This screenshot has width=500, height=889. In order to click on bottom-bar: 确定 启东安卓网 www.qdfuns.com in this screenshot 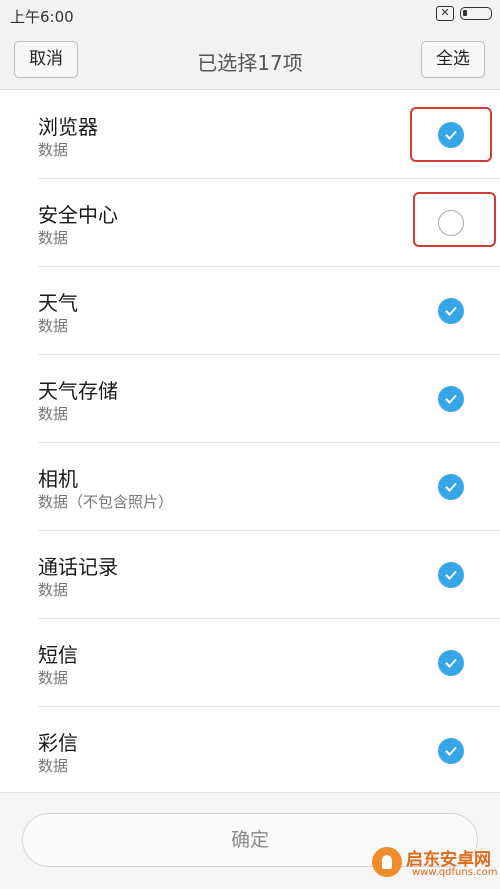, I will do `click(250, 840)`.